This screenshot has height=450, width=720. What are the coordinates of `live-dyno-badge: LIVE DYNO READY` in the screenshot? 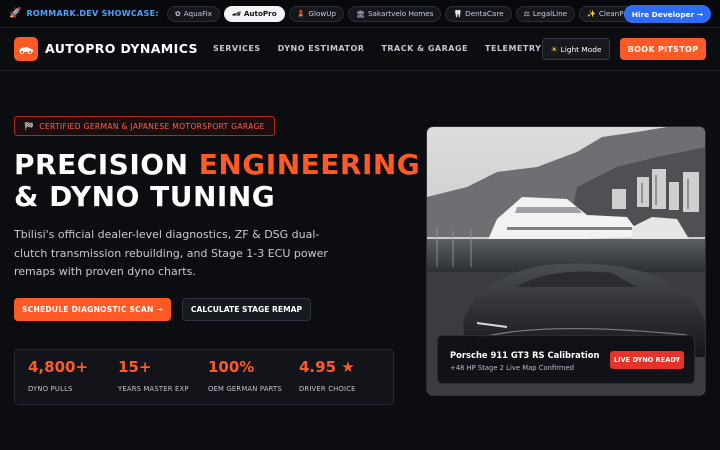 It's located at (647, 360).